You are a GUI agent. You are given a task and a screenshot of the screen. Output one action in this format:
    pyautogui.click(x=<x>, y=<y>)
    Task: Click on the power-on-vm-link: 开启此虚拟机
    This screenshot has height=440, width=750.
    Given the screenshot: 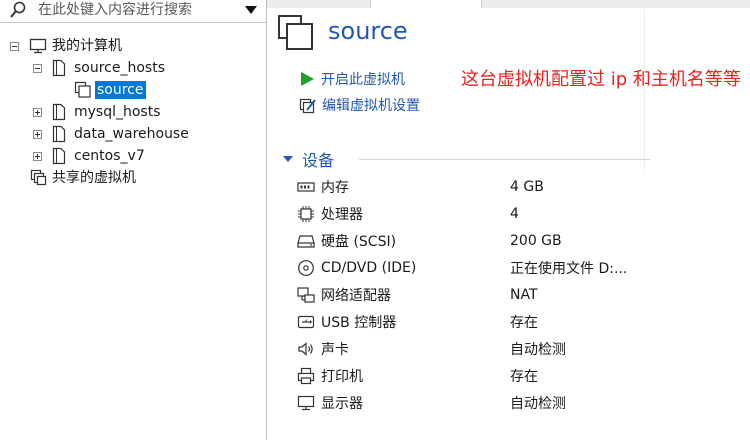 What is the action you would take?
    pyautogui.click(x=352, y=79)
    